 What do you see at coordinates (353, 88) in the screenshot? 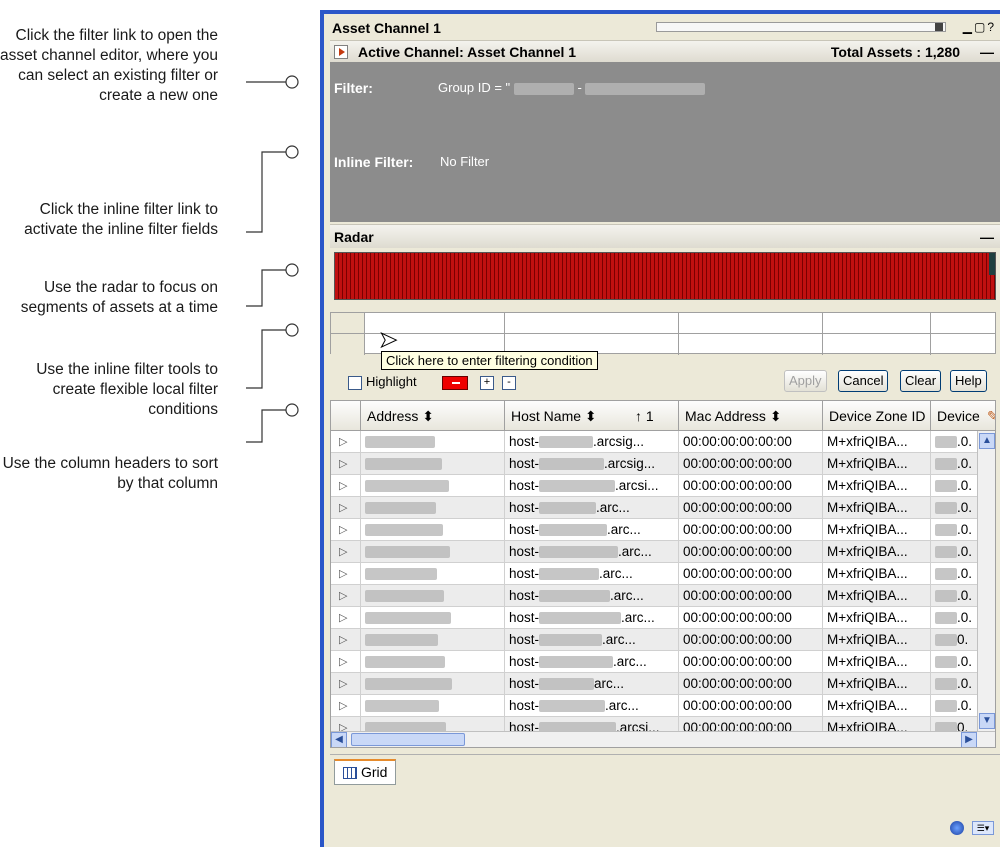
I see `filter-link: Filter:` at bounding box center [353, 88].